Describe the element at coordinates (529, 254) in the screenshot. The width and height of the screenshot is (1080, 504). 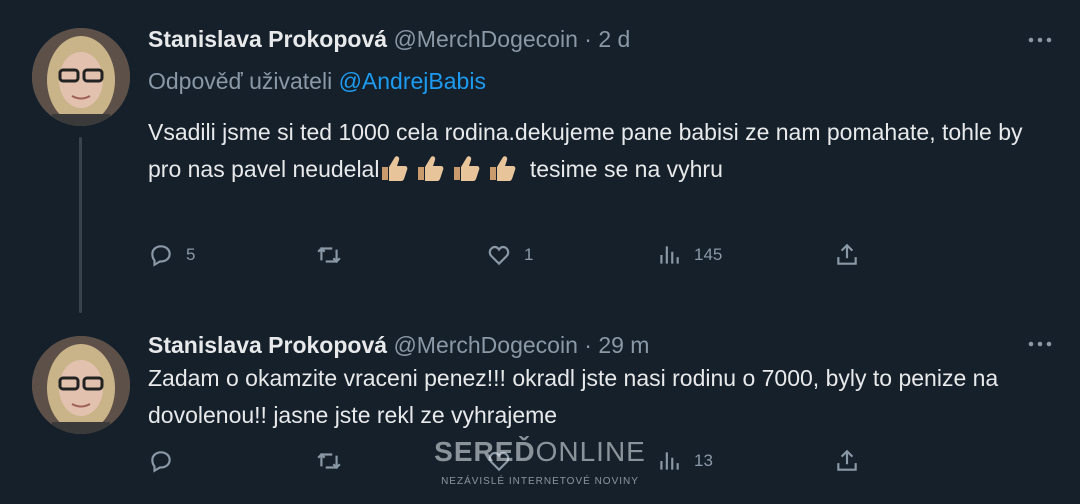
I see `like-count: 1` at that location.